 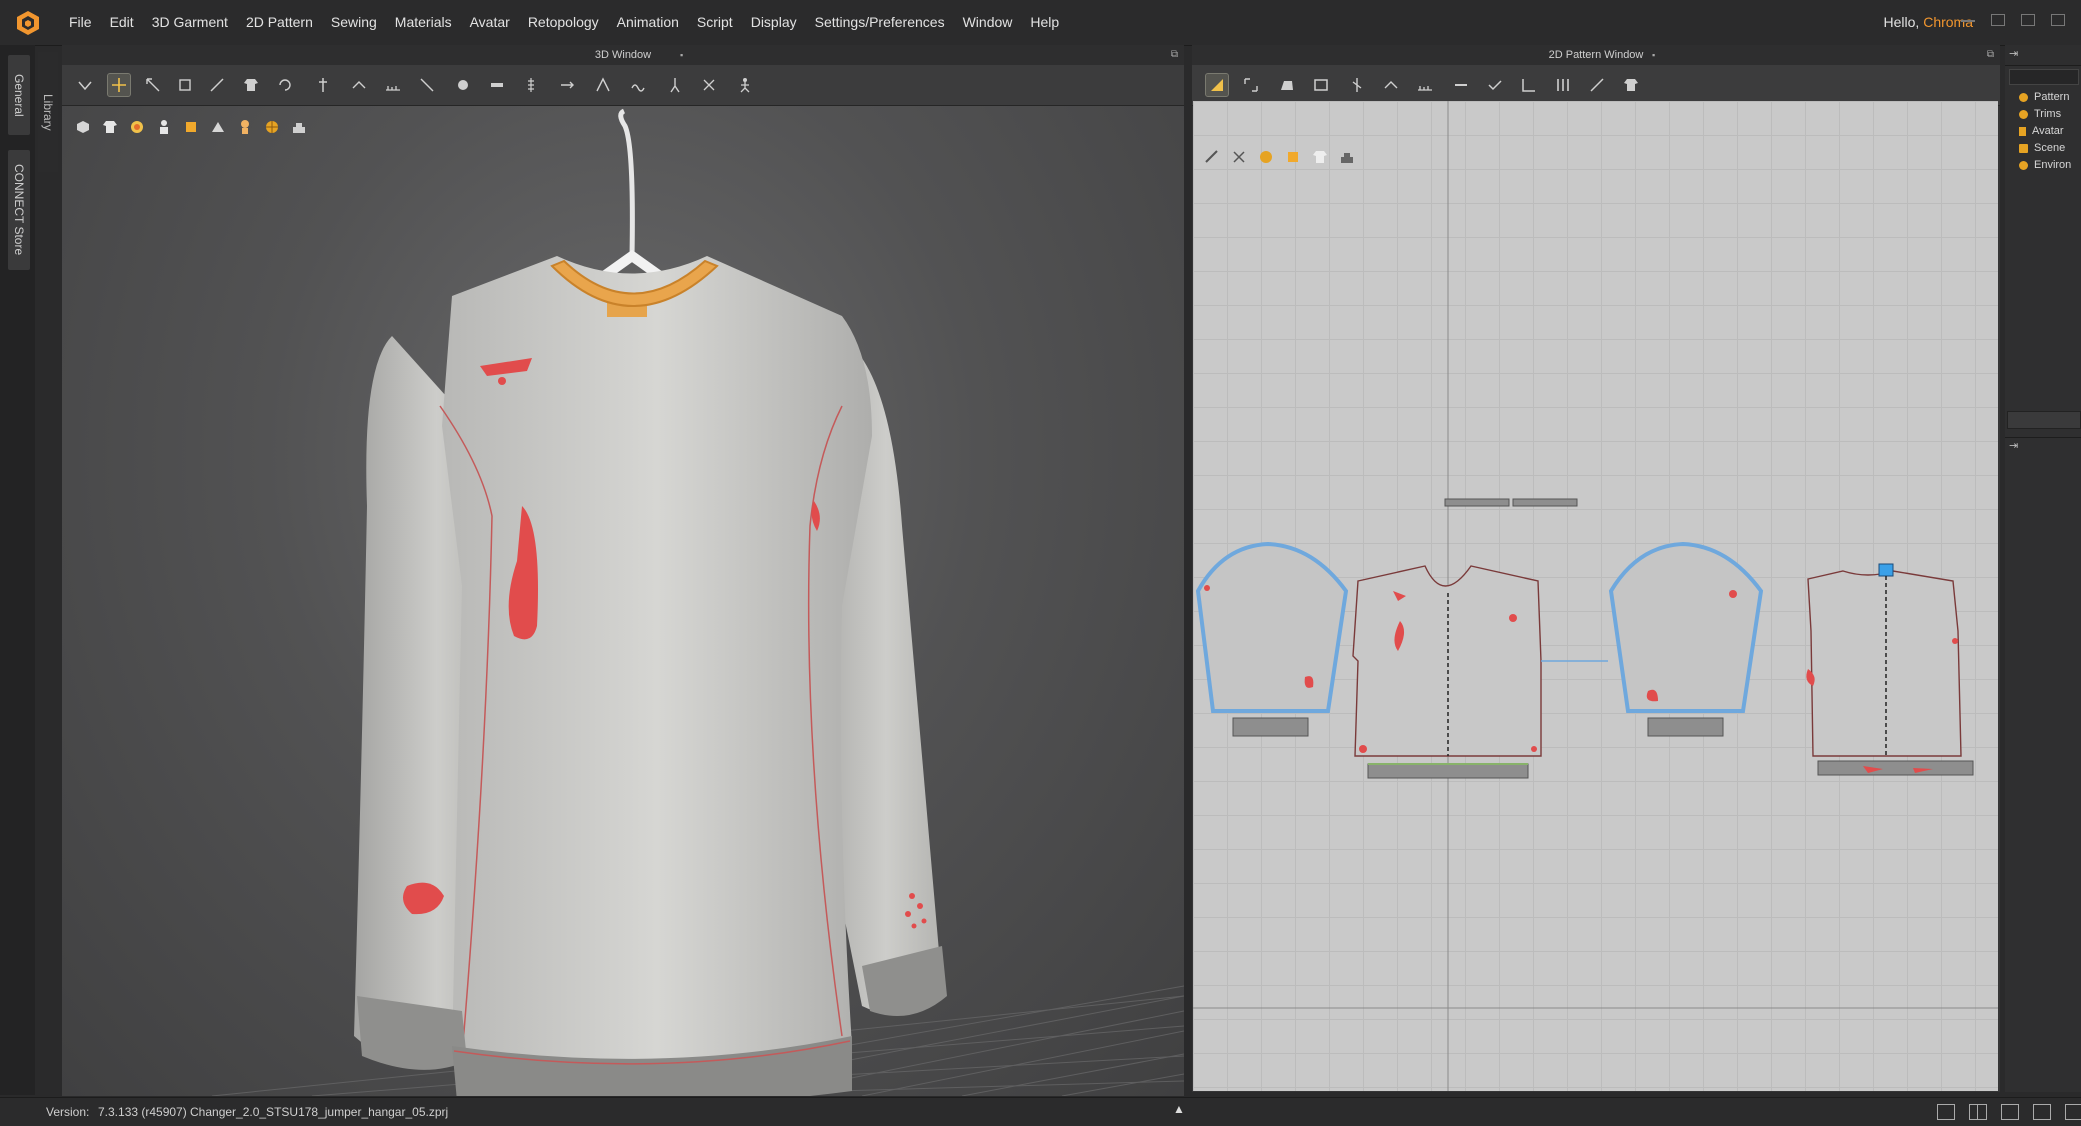 What do you see at coordinates (2013, 20) in the screenshot?
I see `window-controls` at bounding box center [2013, 20].